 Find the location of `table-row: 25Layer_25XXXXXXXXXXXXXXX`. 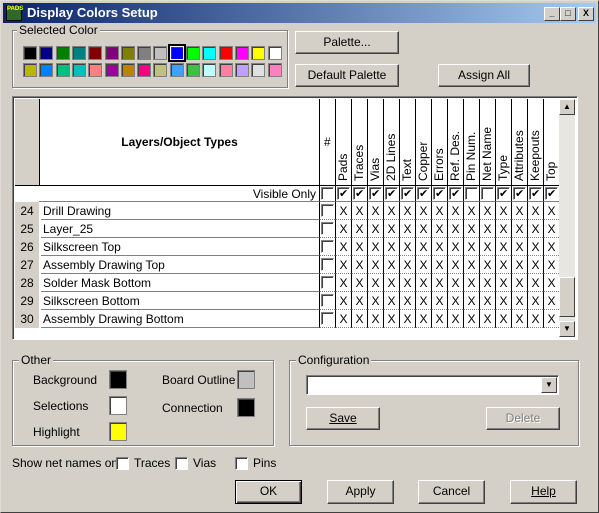

table-row: 25Layer_25XXXXXXXXXXXXXXX is located at coordinates (295, 229).